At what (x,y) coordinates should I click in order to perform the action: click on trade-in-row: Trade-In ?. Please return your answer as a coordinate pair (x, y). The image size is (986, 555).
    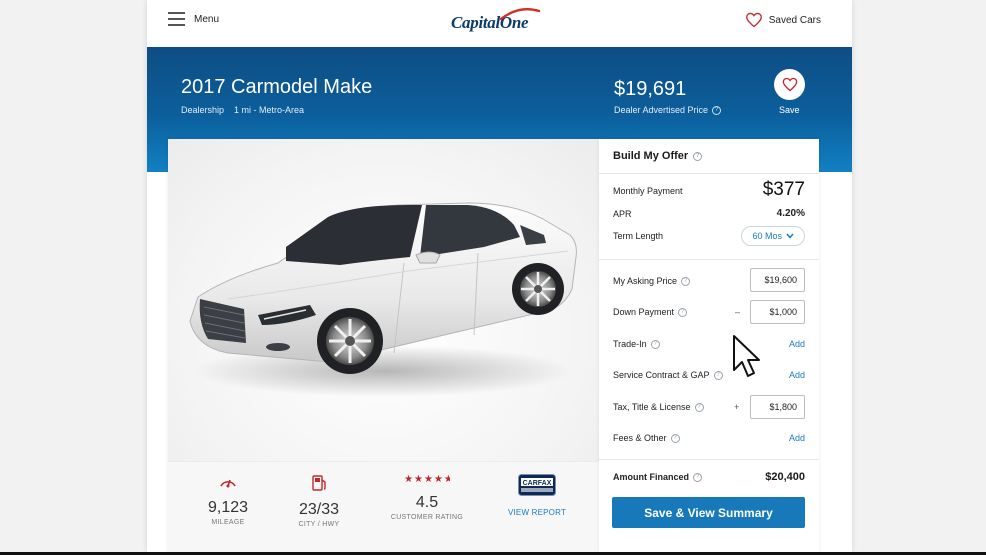
    Looking at the image, I should click on (636, 344).